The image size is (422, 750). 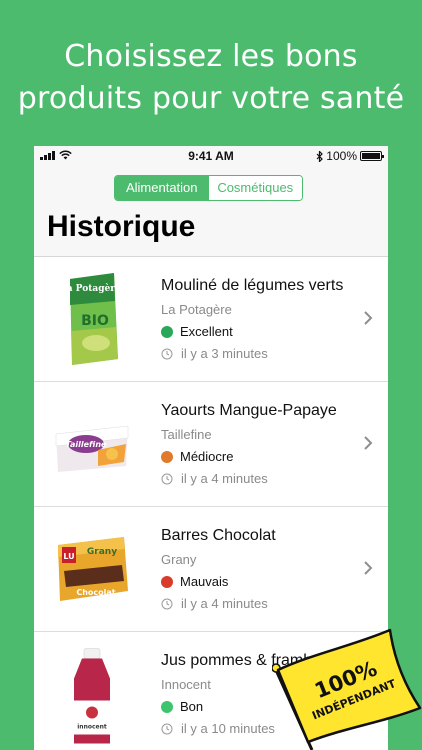 What do you see at coordinates (255, 188) in the screenshot?
I see `segment-cosmetiques: Cosmétiques` at bounding box center [255, 188].